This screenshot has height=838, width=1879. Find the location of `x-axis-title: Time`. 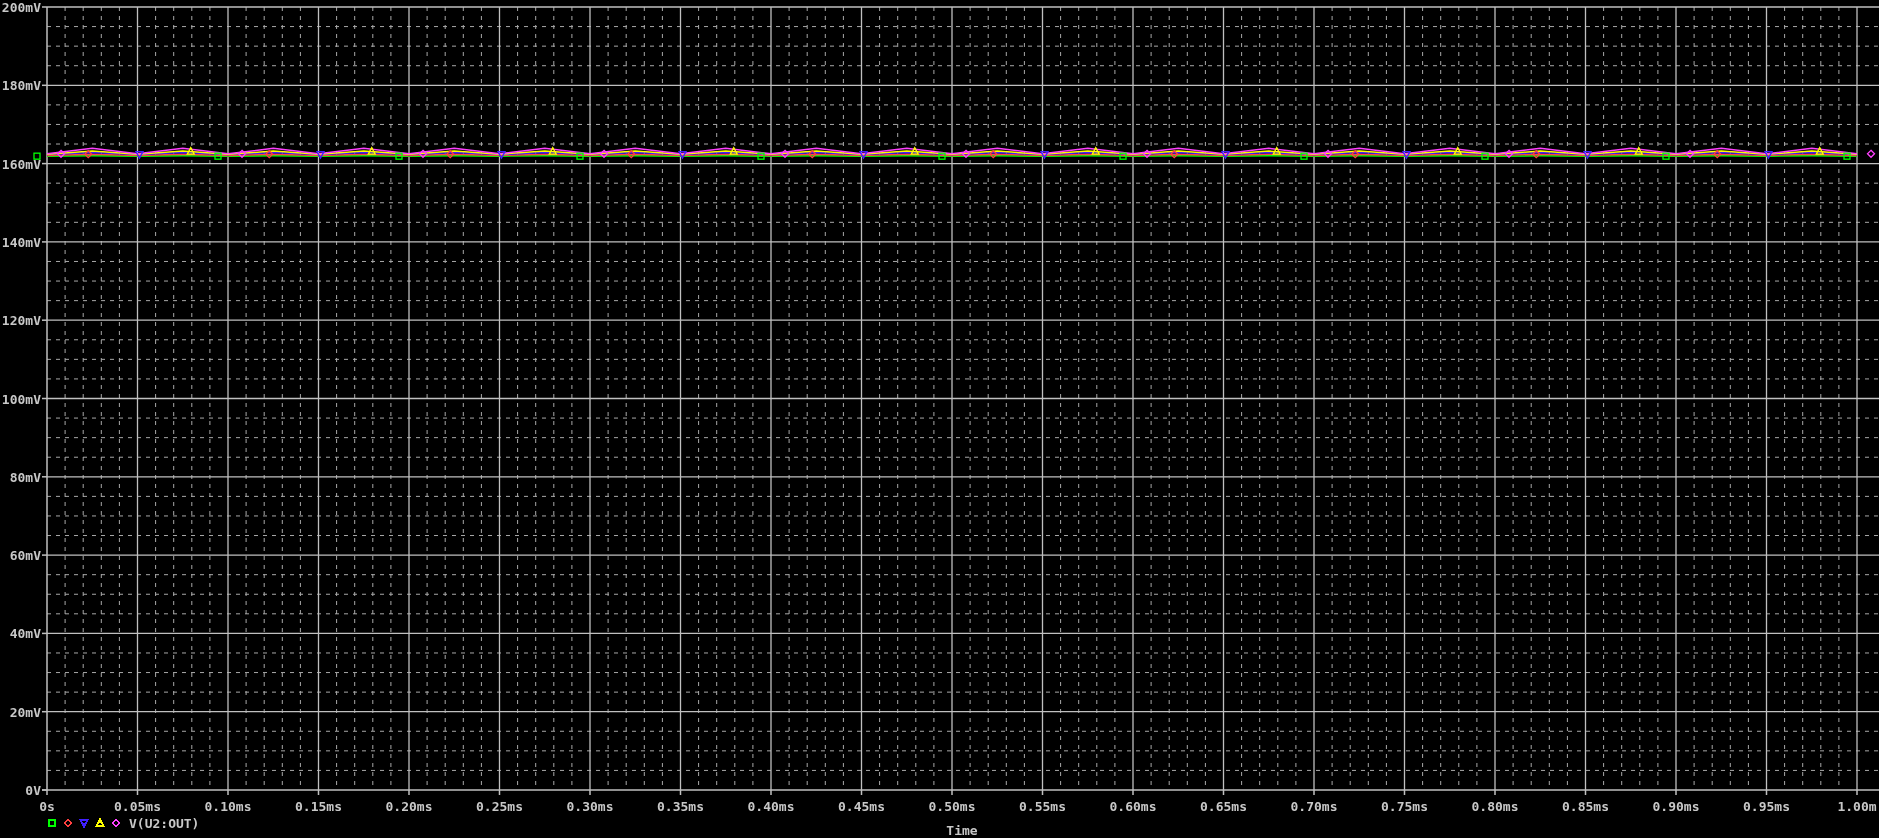

x-axis-title: Time is located at coordinates (962, 830).